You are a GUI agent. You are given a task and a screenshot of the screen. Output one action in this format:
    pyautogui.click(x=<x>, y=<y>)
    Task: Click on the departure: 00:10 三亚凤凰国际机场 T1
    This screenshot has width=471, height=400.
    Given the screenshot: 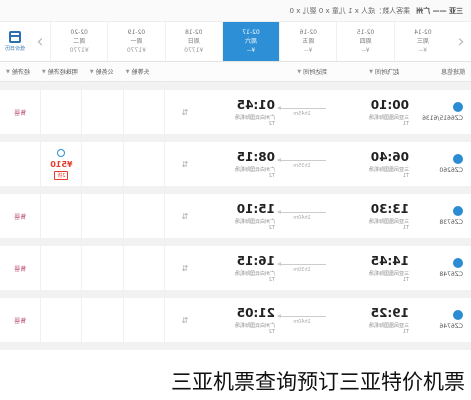 What is the action you would take?
    pyautogui.click(x=369, y=112)
    